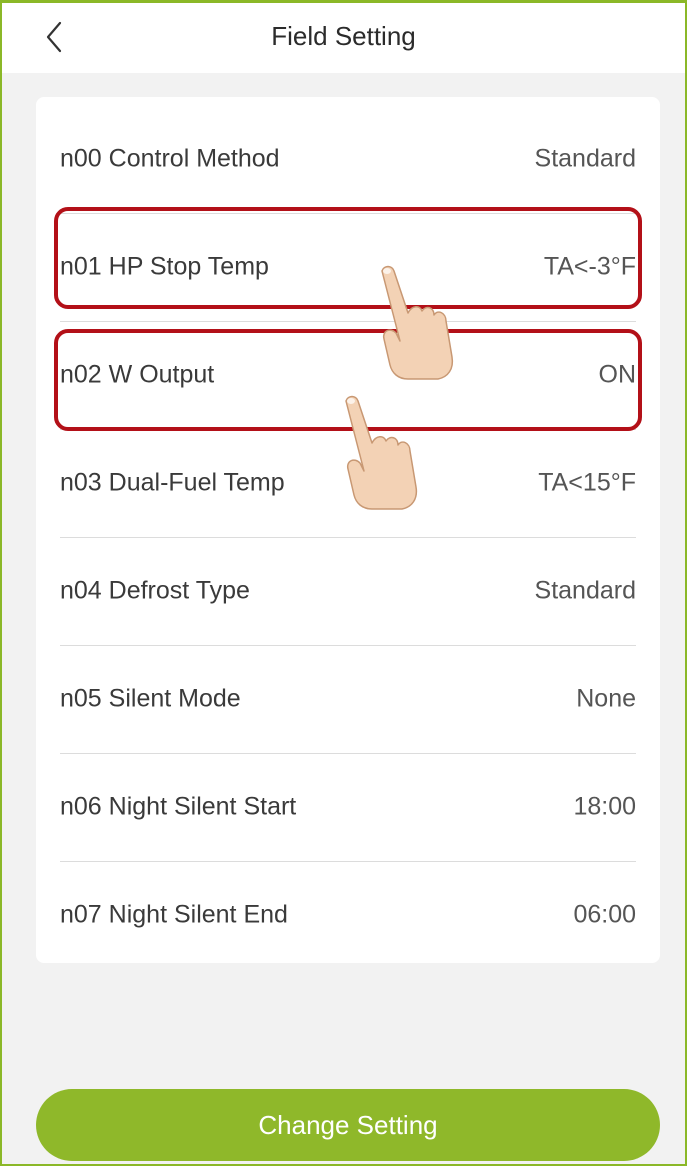 Image resolution: width=687 pixels, height=1166 pixels. I want to click on setting-value: TA<15°F, so click(587, 482).